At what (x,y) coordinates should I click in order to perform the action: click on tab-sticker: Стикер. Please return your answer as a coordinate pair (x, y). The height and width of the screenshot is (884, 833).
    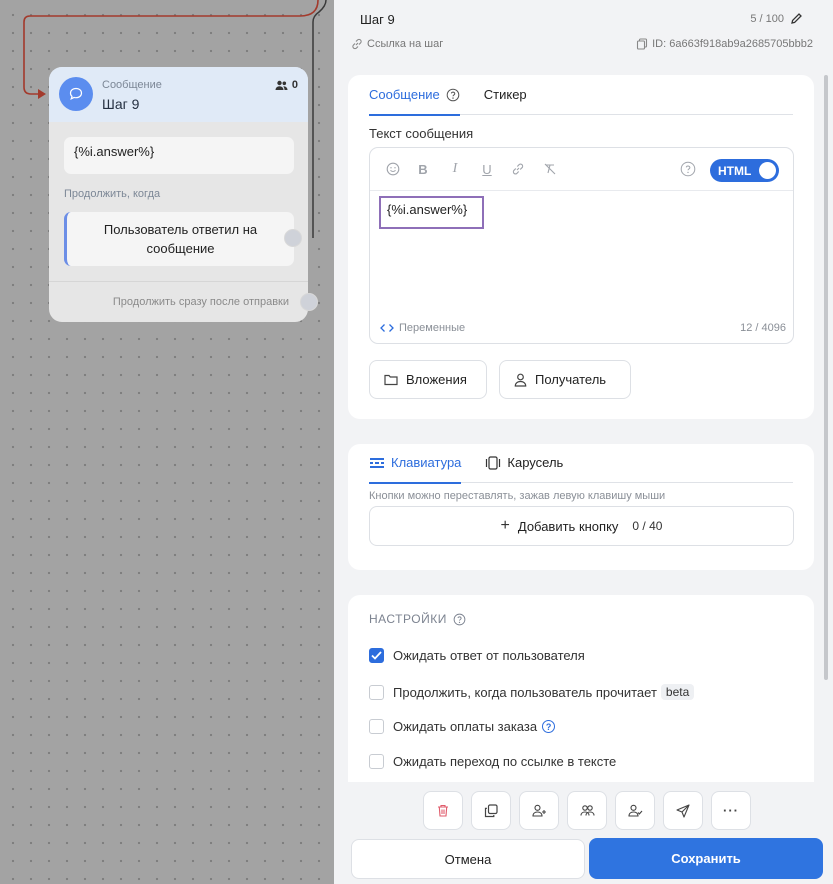
    Looking at the image, I should click on (505, 101).